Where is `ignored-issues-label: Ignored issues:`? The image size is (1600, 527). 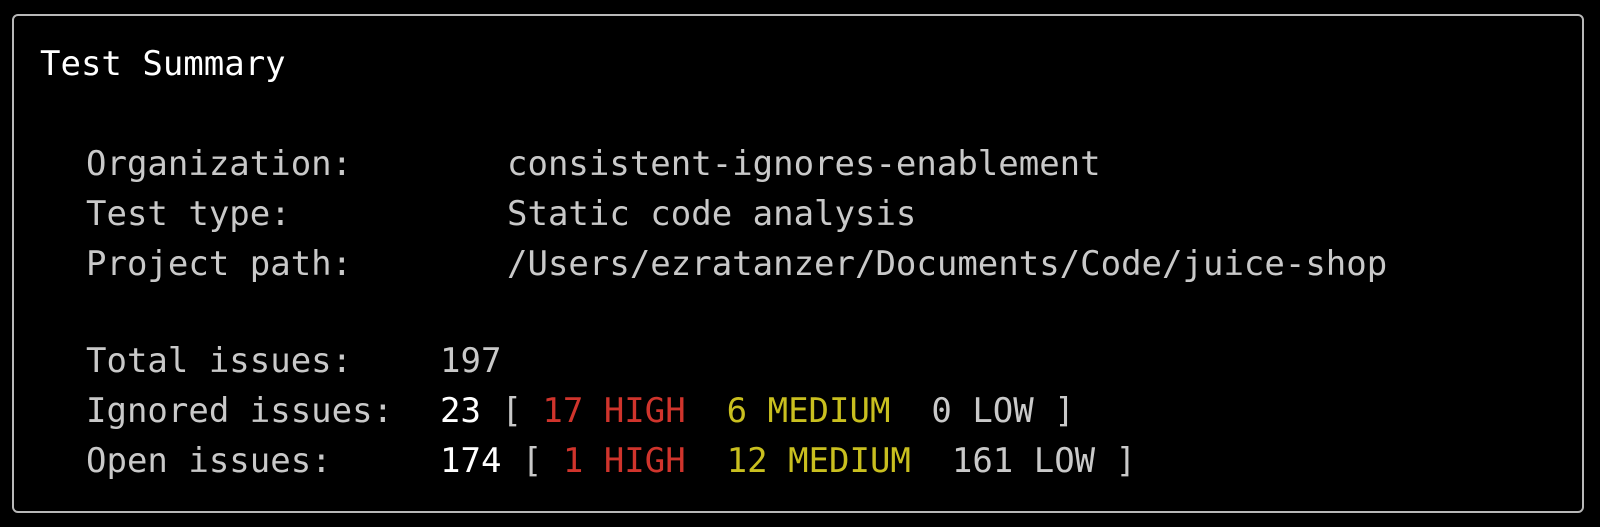
ignored-issues-label: Ignored issues: is located at coordinates (240, 411).